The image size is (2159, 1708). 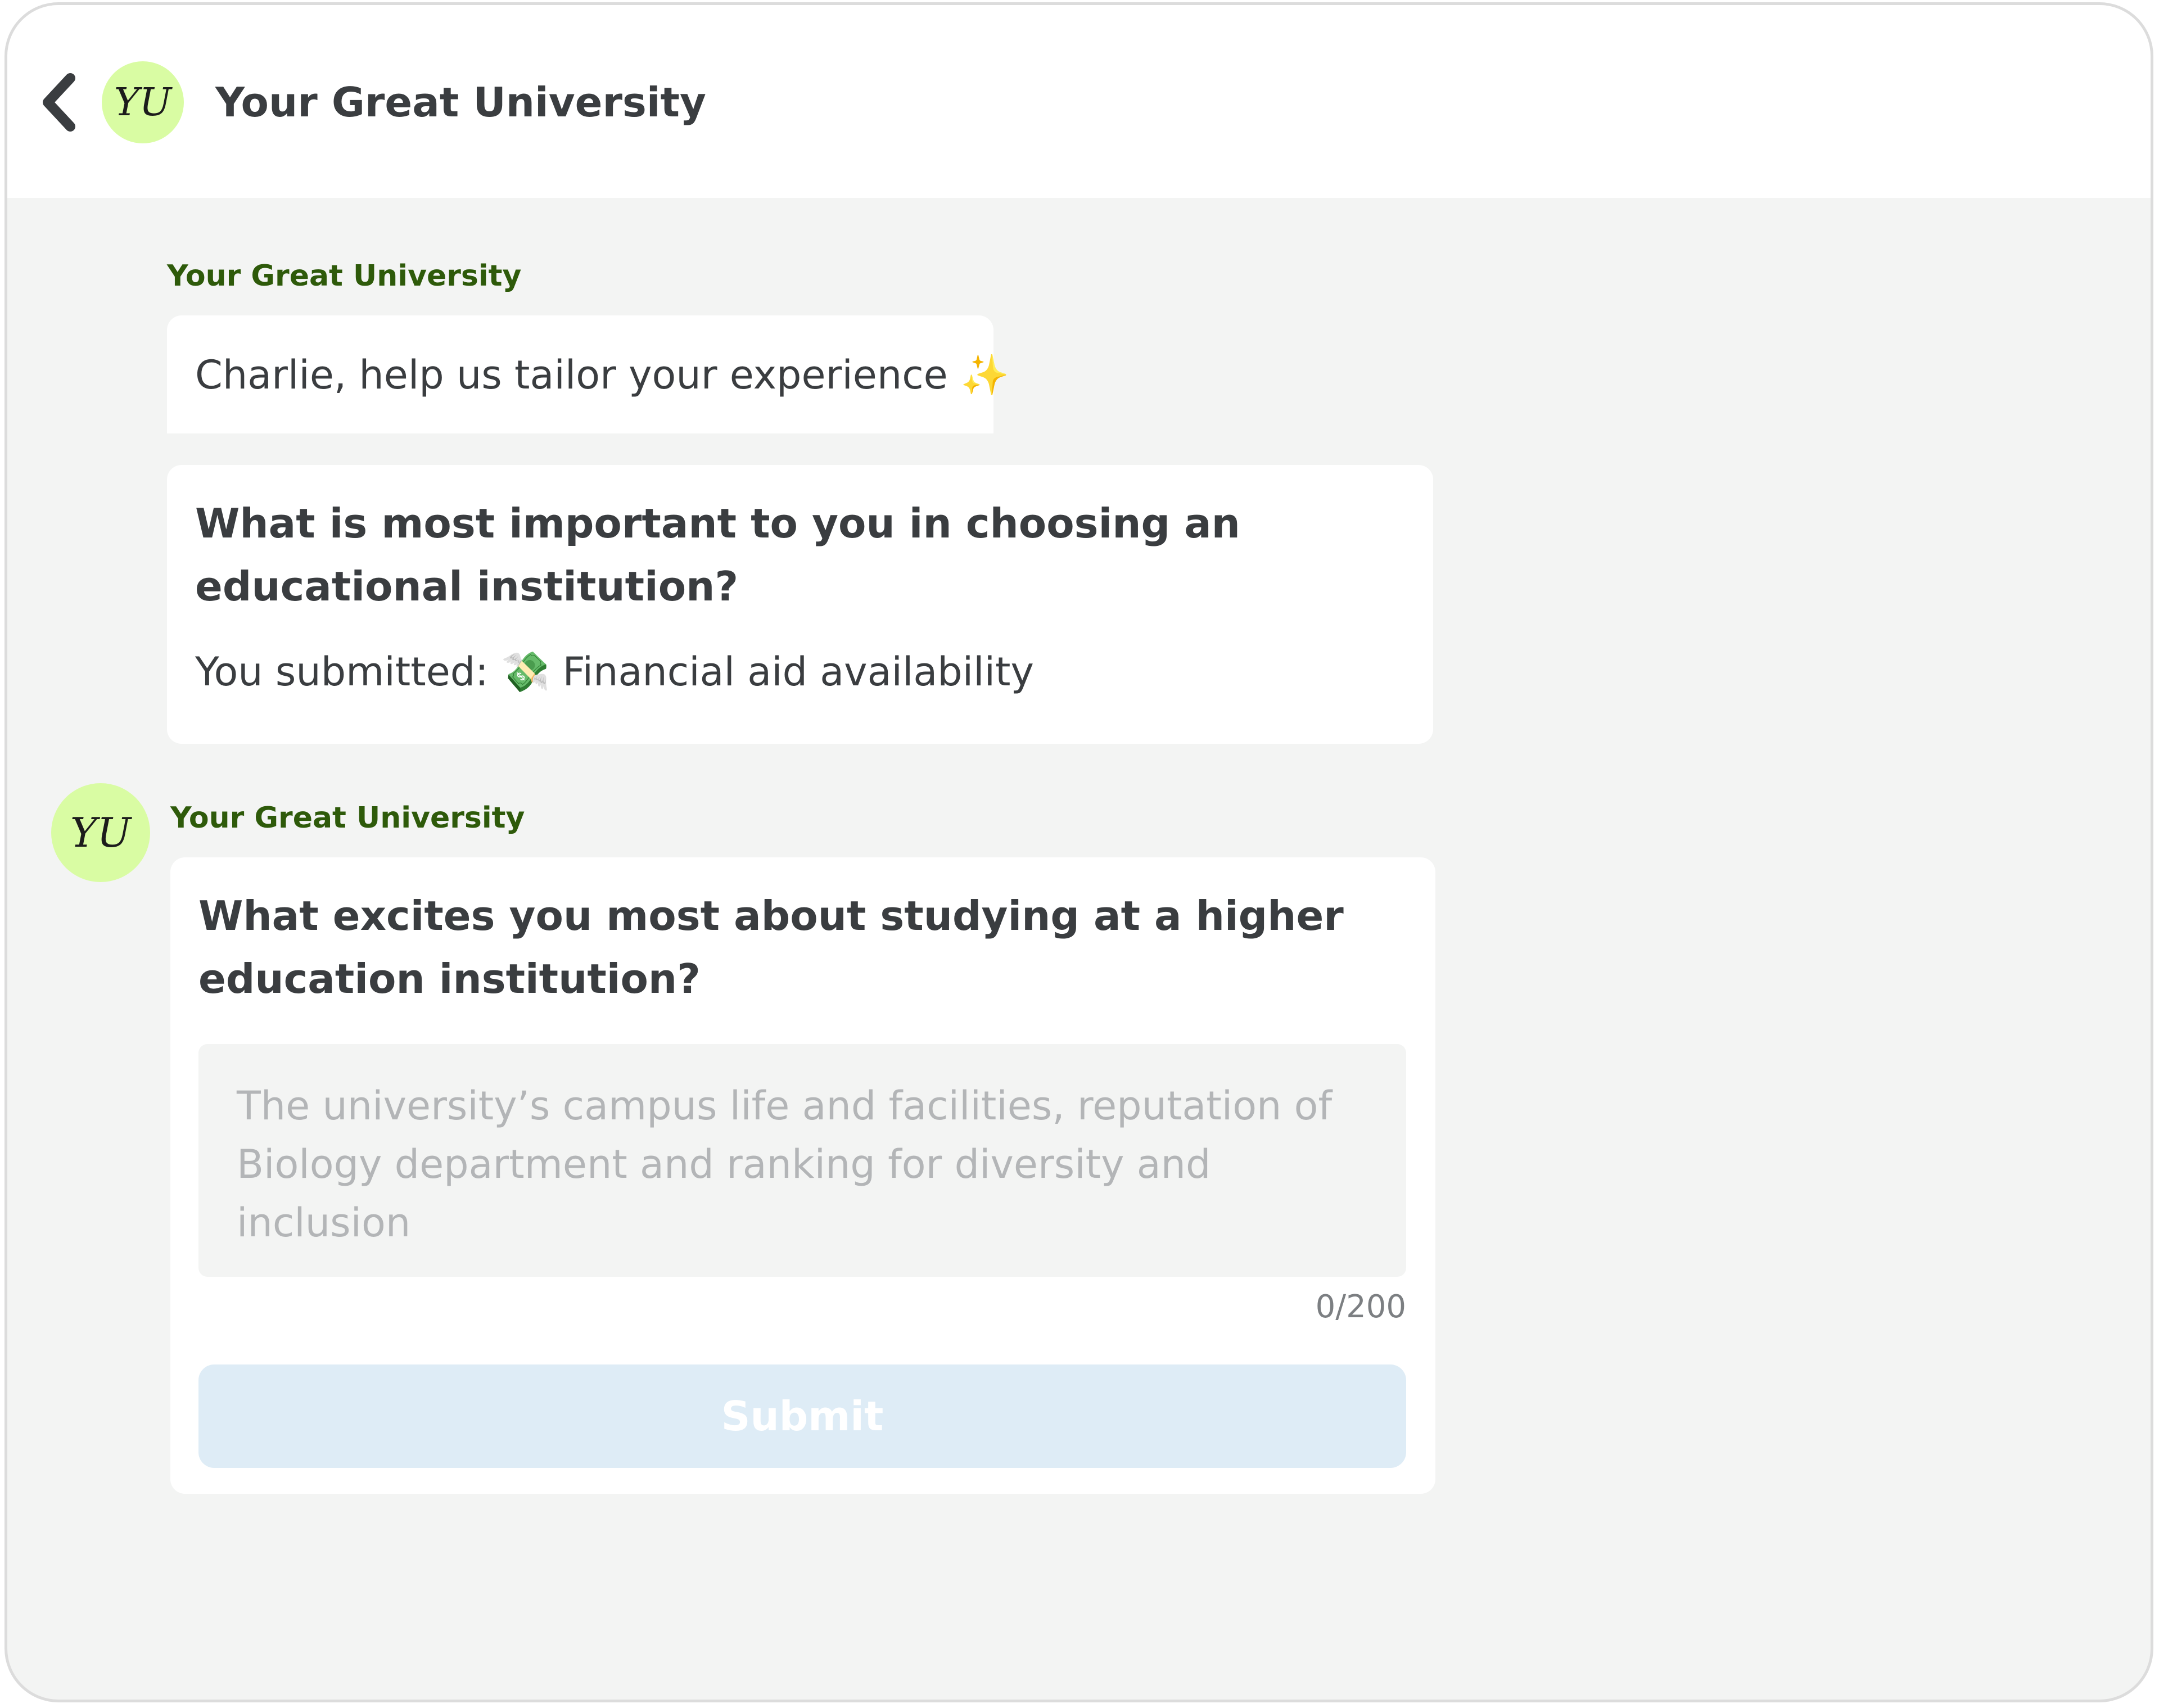 What do you see at coordinates (100, 833) in the screenshot?
I see `message-avatar: YU` at bounding box center [100, 833].